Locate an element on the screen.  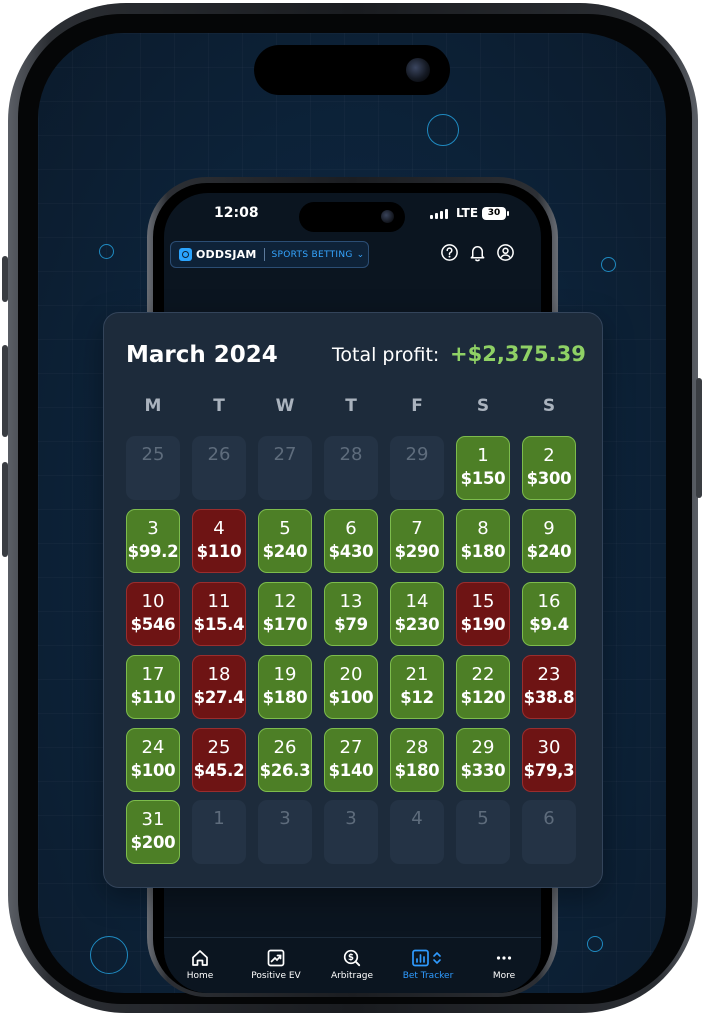
day-number: 7 is located at coordinates (417, 528).